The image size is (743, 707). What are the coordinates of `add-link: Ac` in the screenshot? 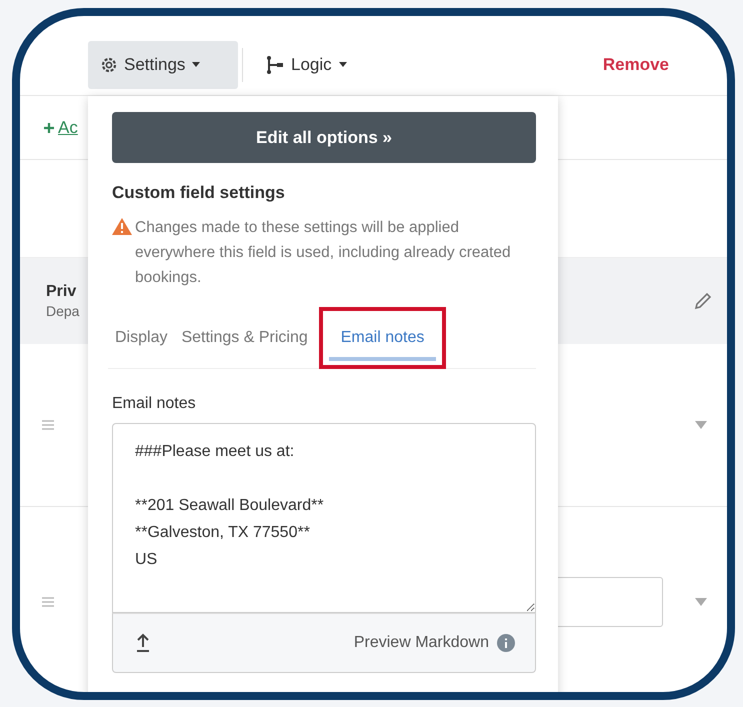 It's located at (68, 128).